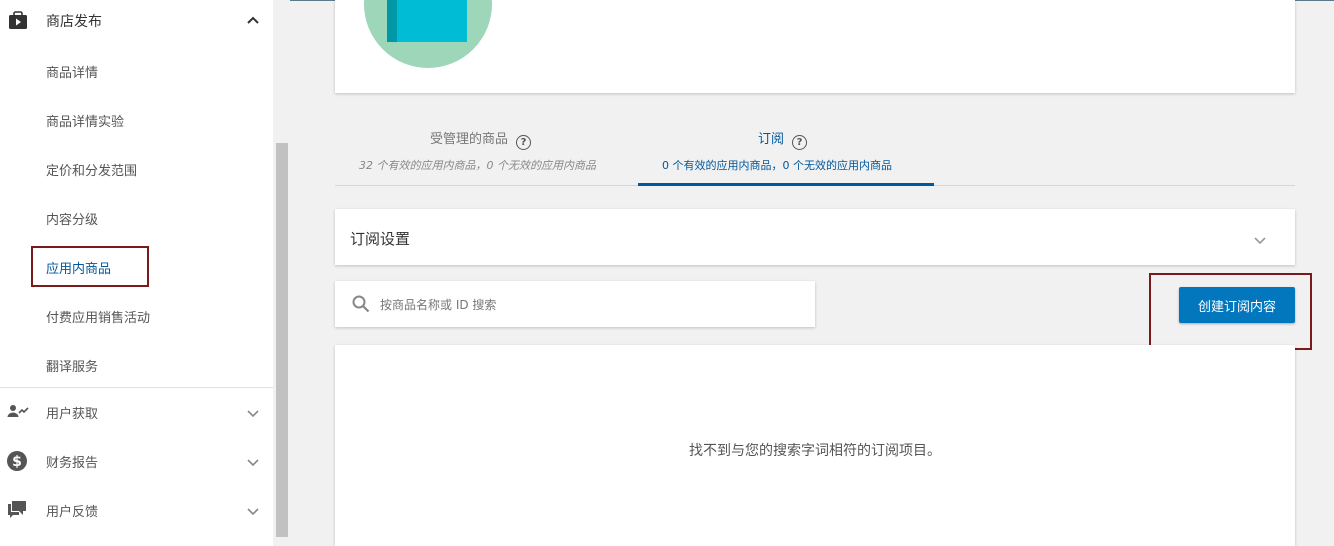 The height and width of the screenshot is (546, 1334). What do you see at coordinates (428, 34) in the screenshot?
I see `app-feature-graphic` at bounding box center [428, 34].